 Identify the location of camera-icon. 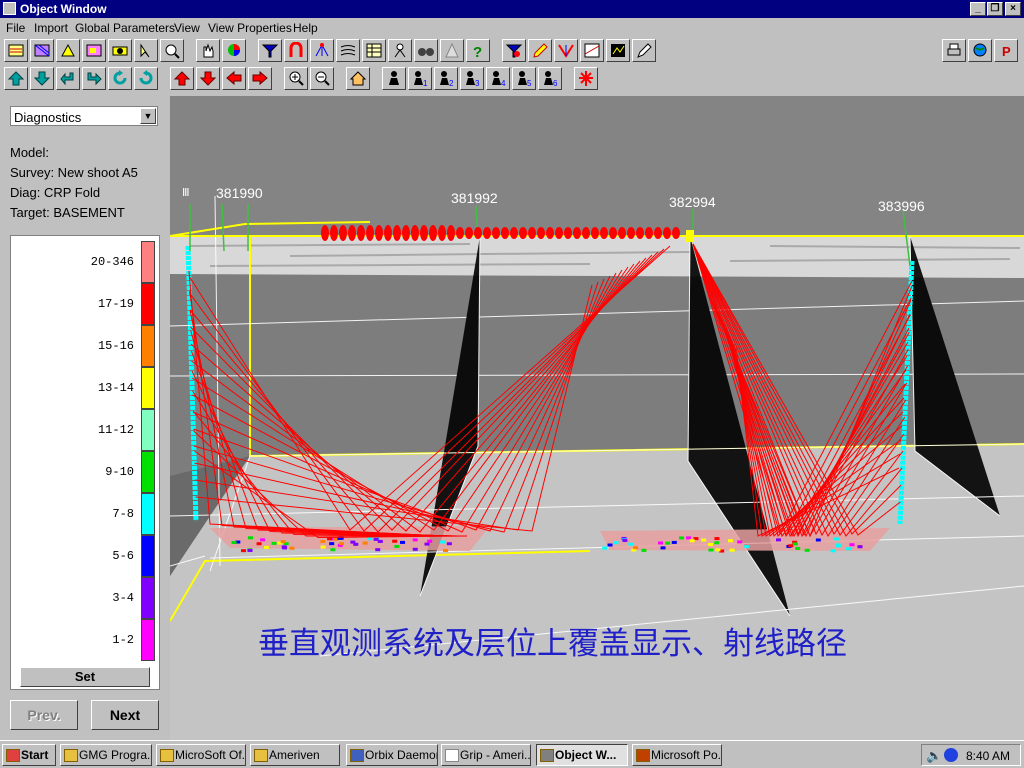
(120, 50).